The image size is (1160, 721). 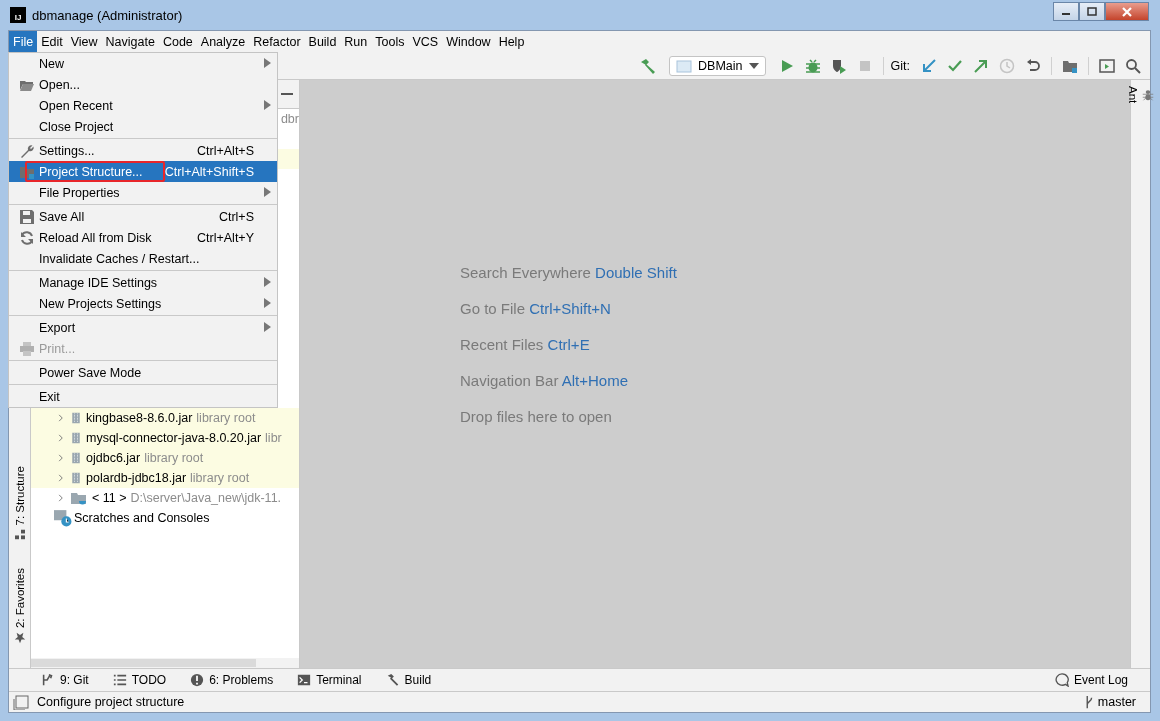 What do you see at coordinates (900, 66) in the screenshot?
I see `git-label: Git:` at bounding box center [900, 66].